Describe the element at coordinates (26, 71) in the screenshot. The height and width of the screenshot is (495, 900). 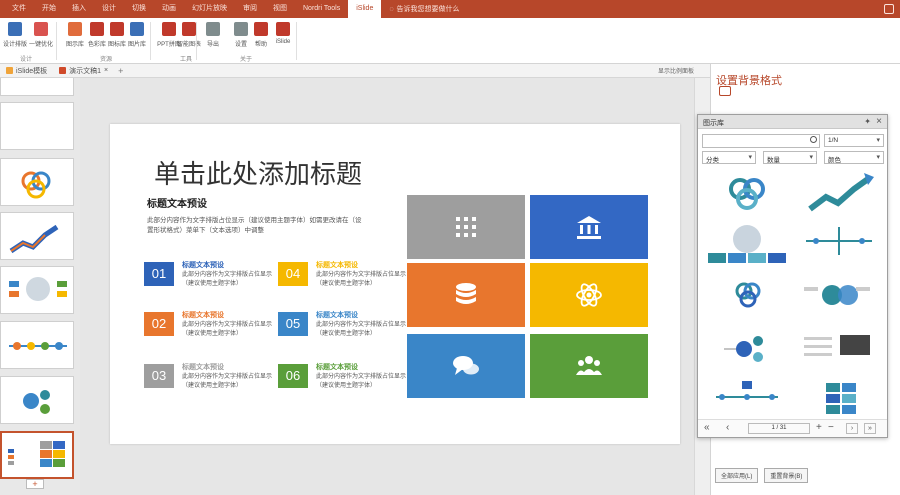
I see `doc-tab-islide: iSlide模板` at that location.